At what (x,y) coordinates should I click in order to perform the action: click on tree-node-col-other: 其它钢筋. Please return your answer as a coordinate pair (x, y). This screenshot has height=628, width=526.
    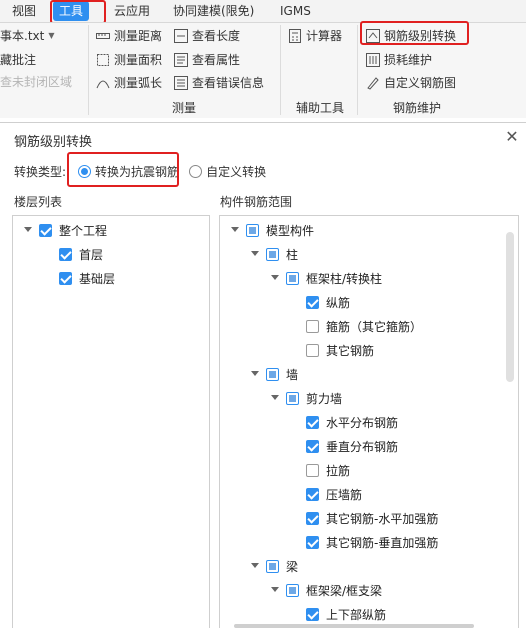
    Looking at the image, I should click on (340, 350).